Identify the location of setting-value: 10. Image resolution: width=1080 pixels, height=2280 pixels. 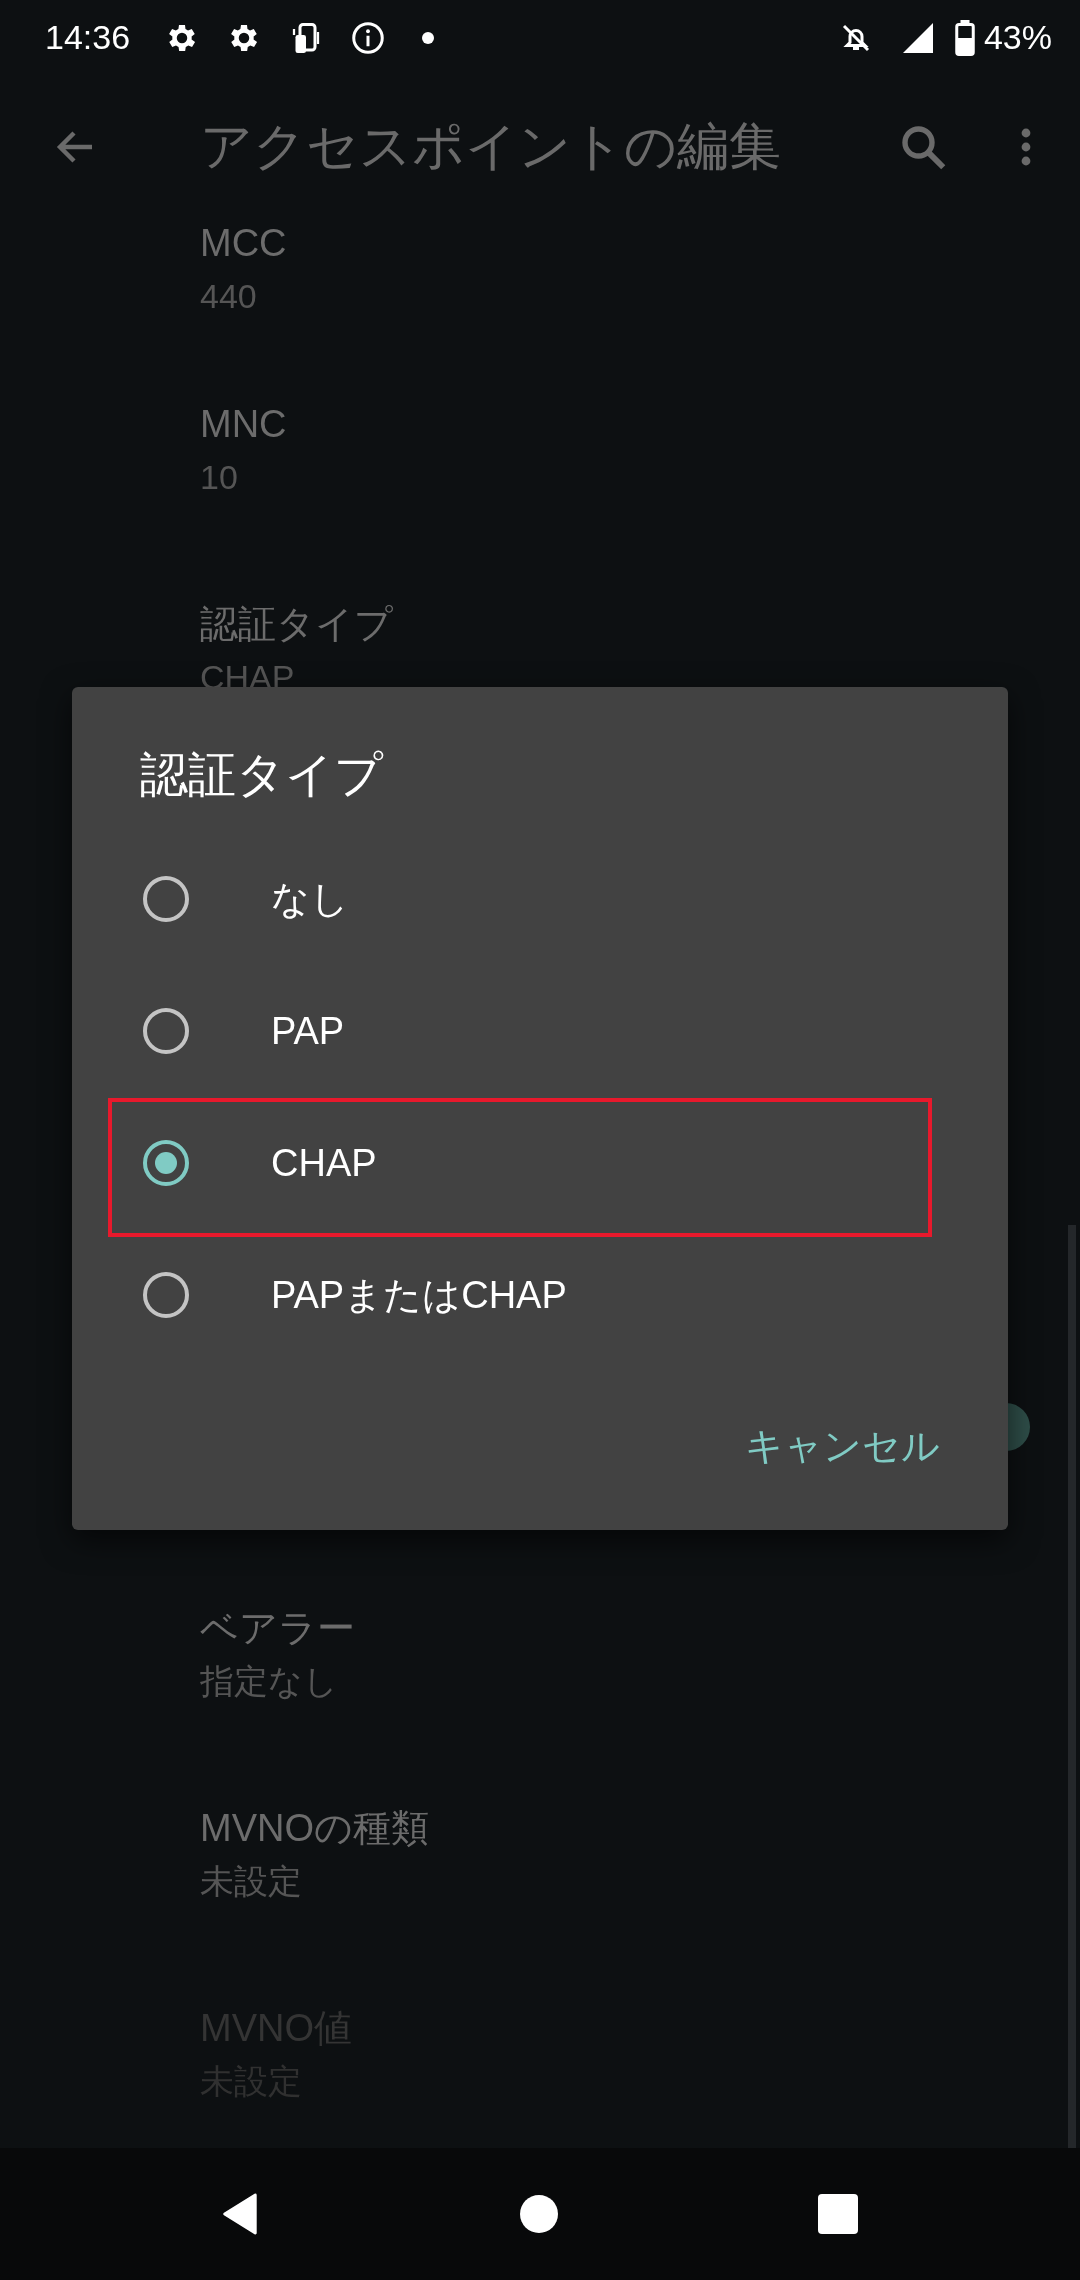
(219, 477).